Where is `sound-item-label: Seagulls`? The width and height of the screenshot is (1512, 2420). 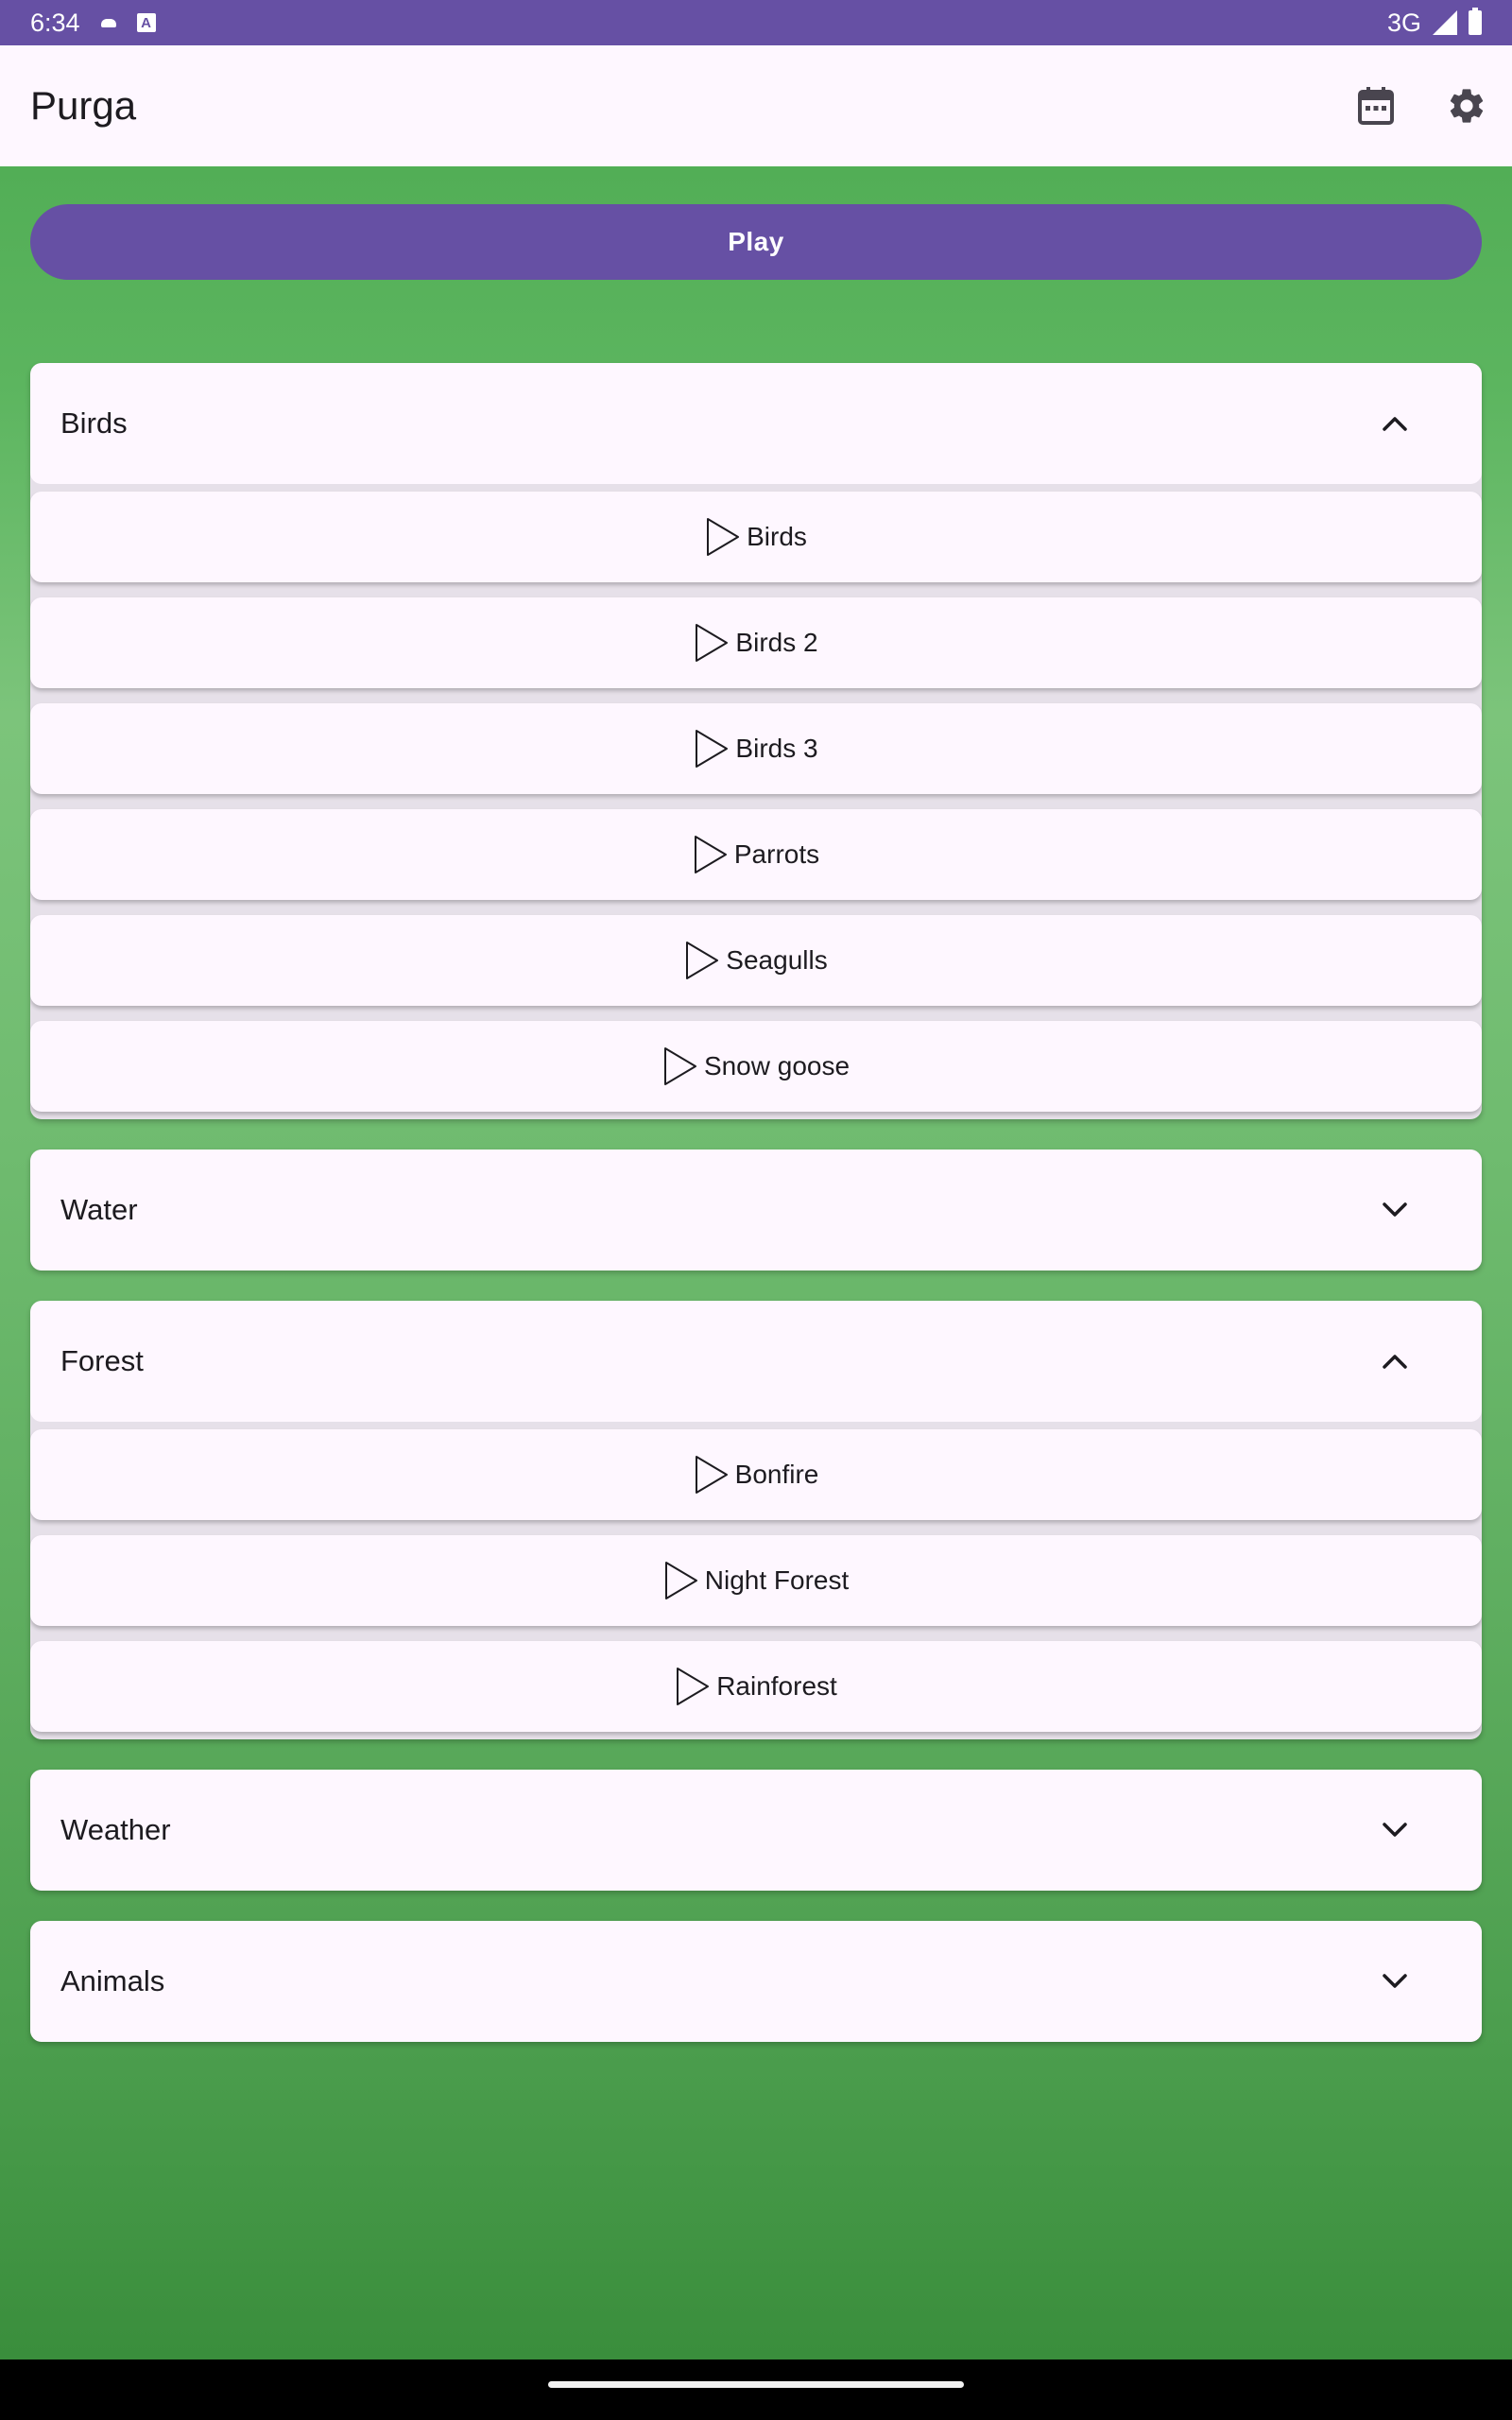 sound-item-label: Seagulls is located at coordinates (777, 960).